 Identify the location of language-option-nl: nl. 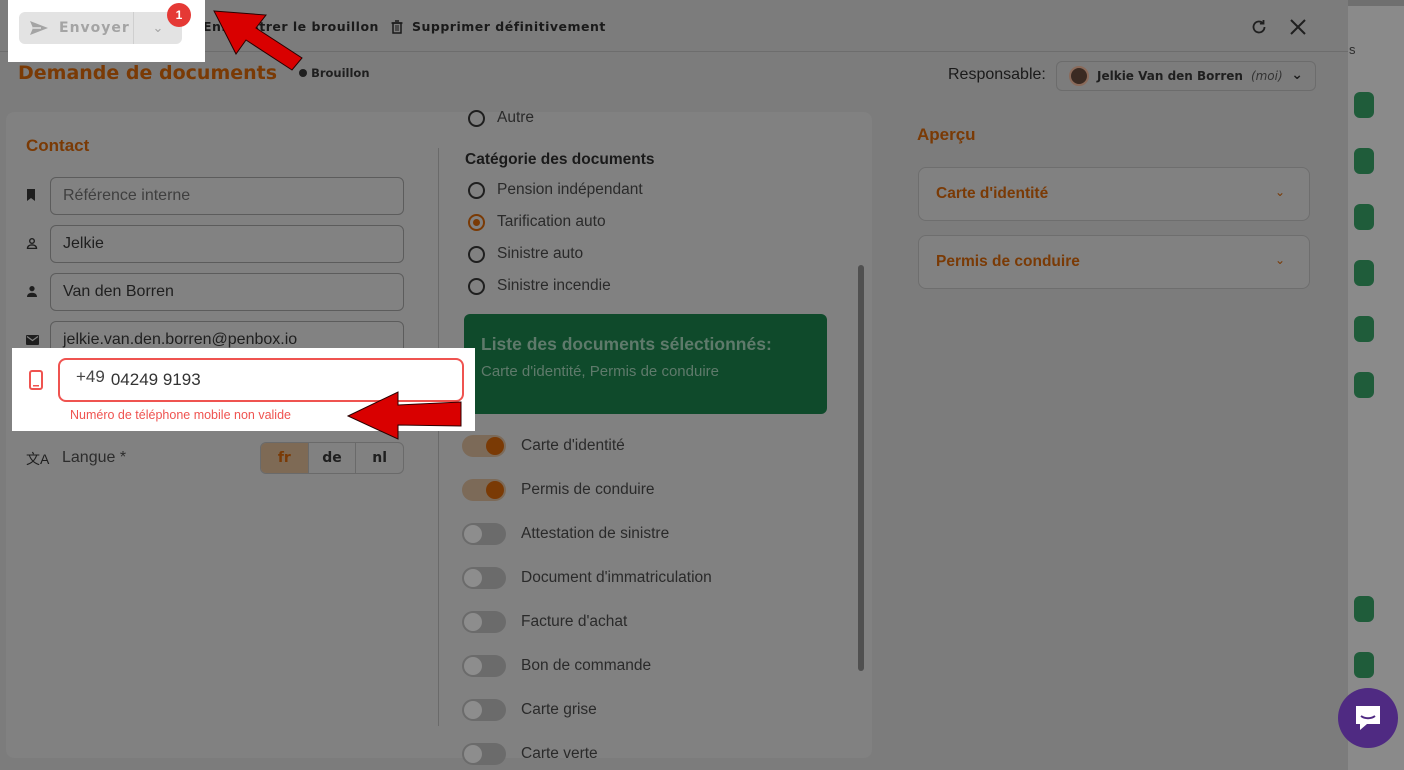
(379, 458).